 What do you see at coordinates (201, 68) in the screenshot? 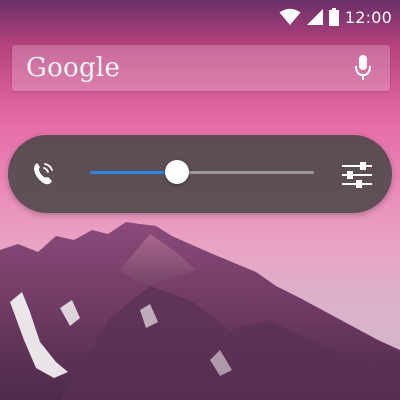
I see `google-search-bar: Google` at bounding box center [201, 68].